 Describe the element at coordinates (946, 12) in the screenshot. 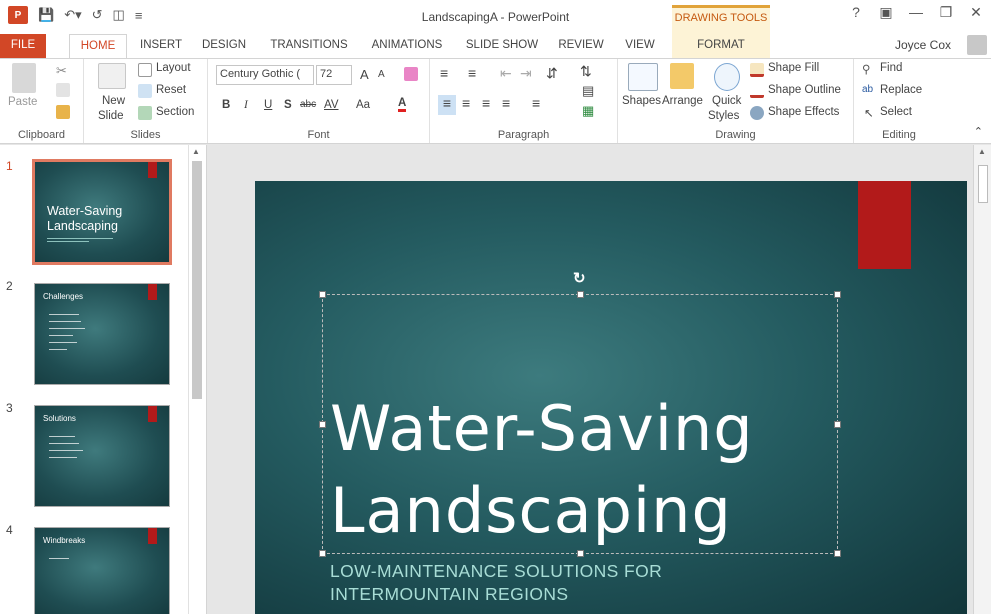

I see `restore-icon: ❐` at that location.